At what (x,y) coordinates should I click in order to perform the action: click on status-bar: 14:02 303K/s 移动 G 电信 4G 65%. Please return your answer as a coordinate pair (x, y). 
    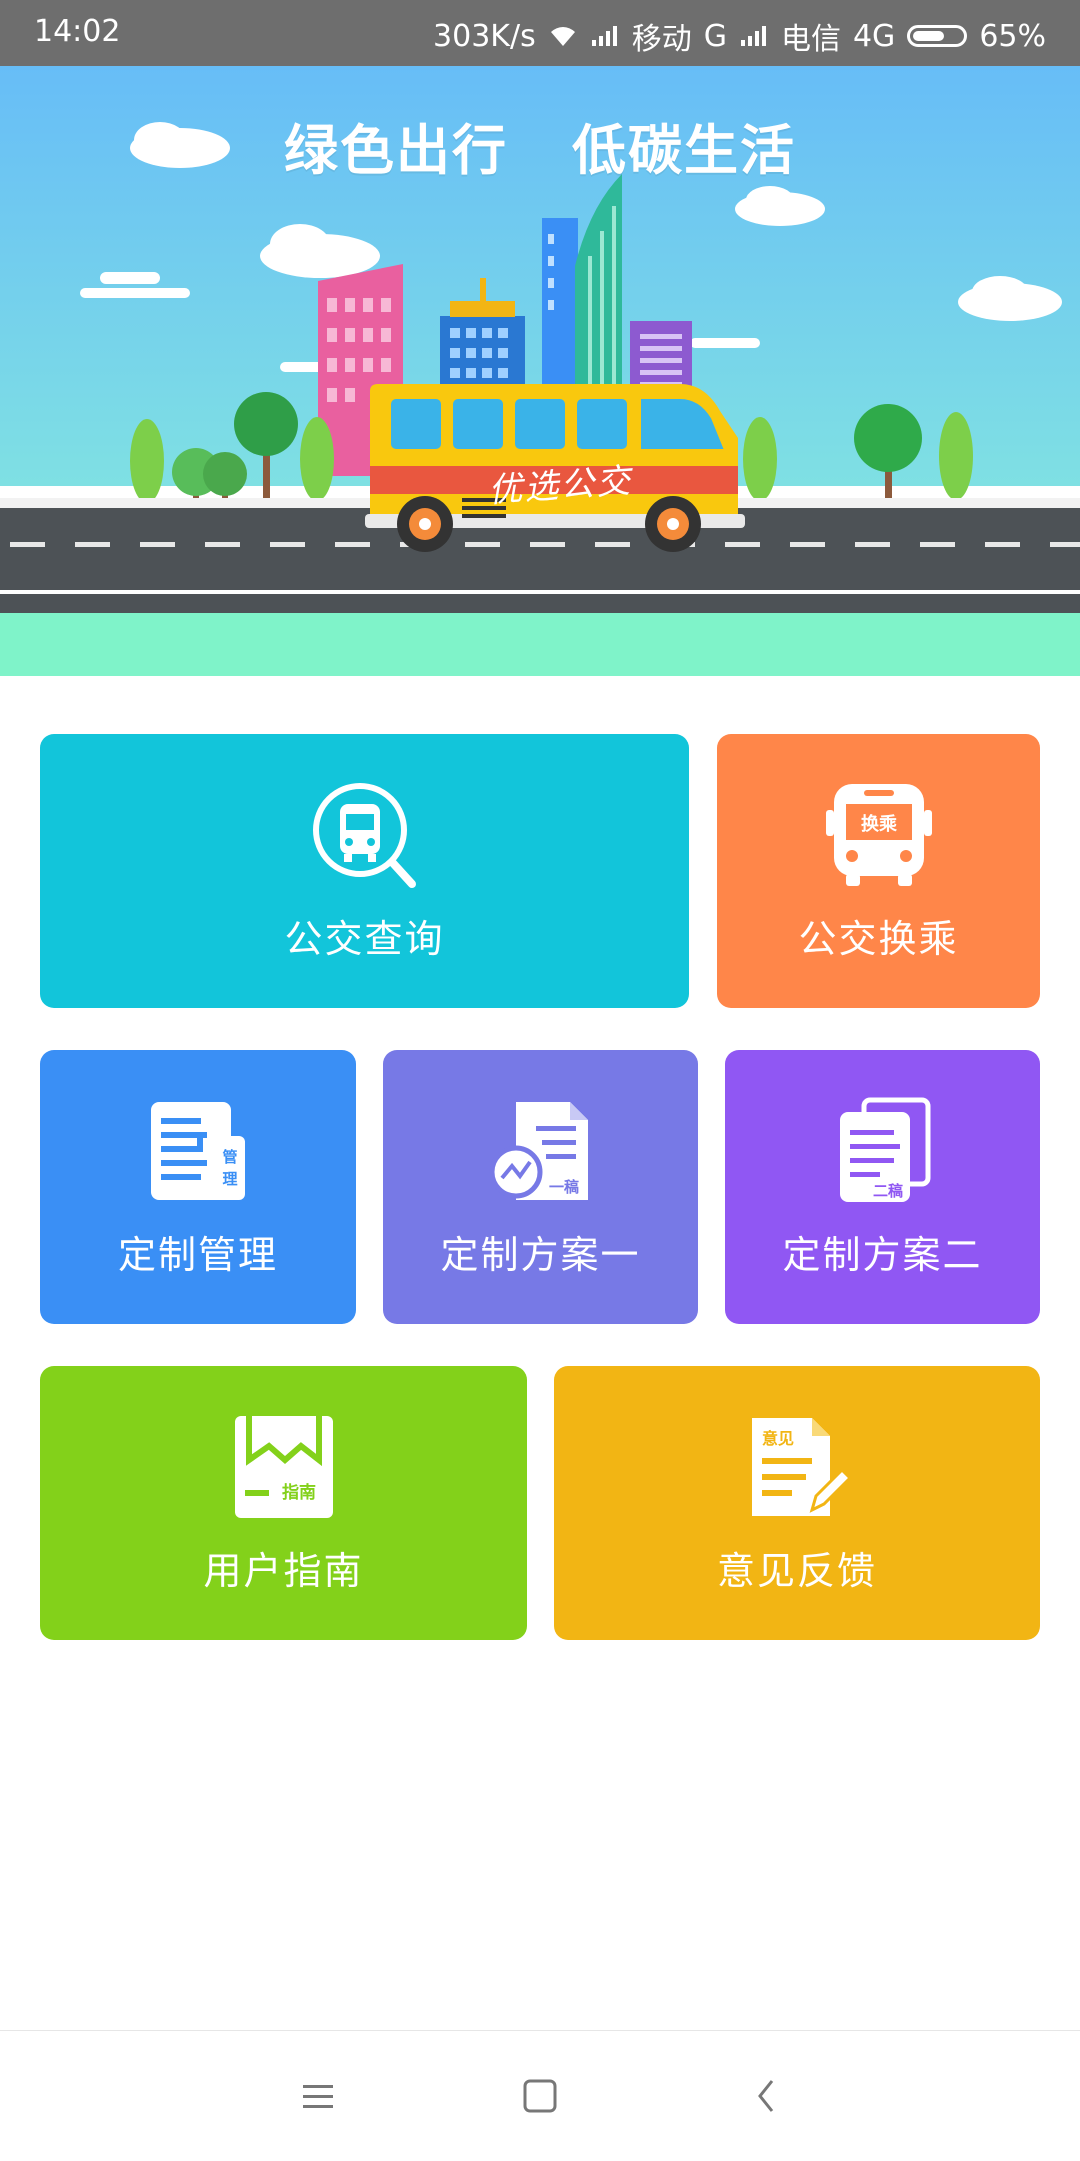
    Looking at the image, I should click on (540, 33).